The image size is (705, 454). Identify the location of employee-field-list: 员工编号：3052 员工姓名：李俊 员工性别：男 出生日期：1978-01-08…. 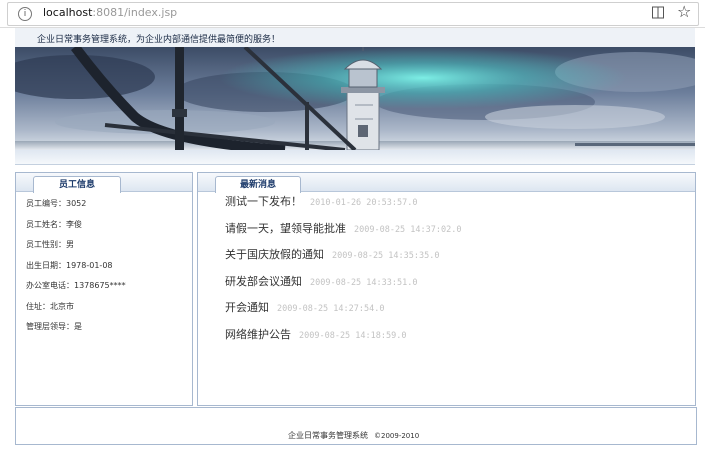
(76, 269).